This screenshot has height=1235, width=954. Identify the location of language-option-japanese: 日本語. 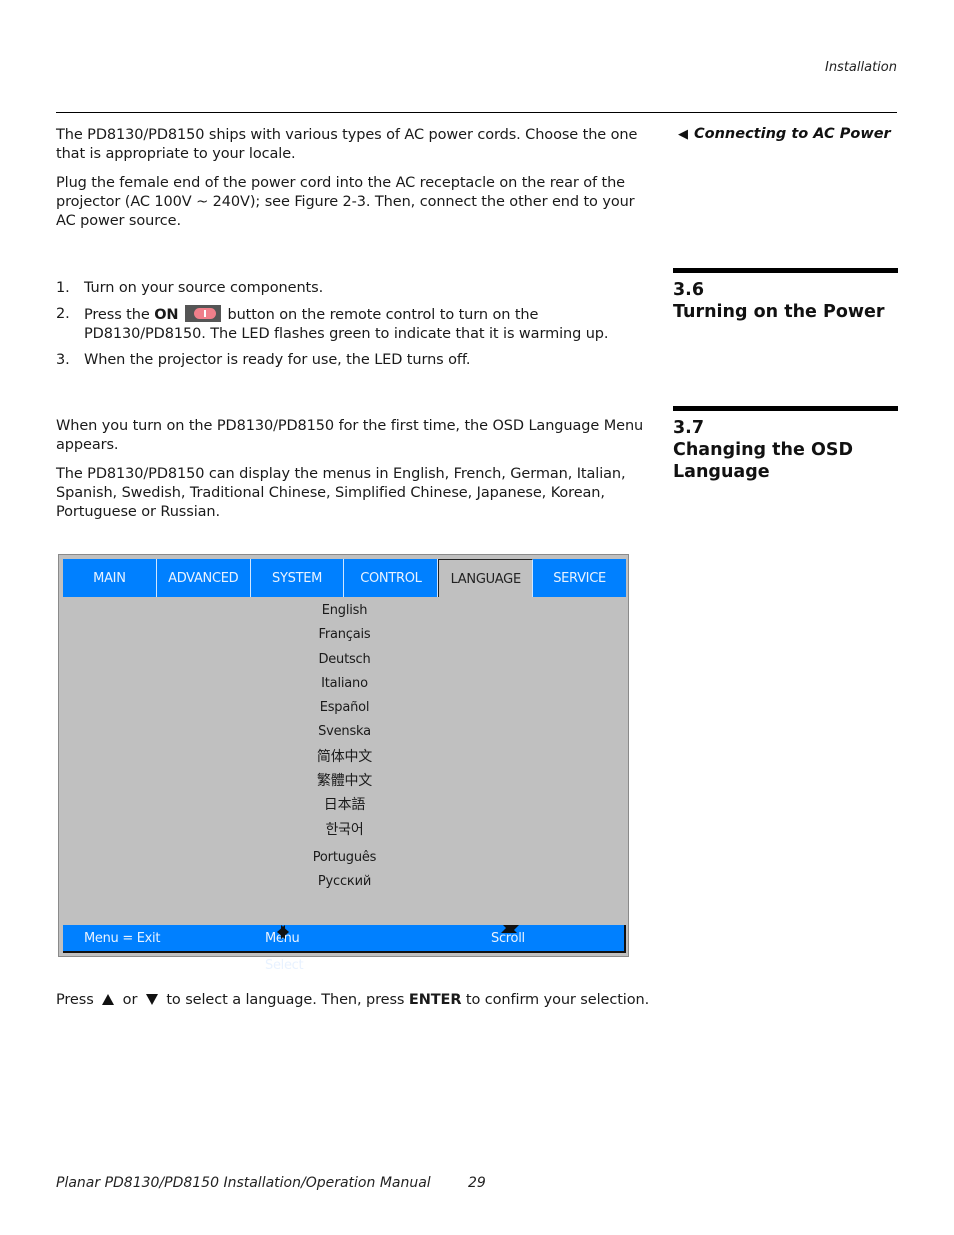
(344, 805).